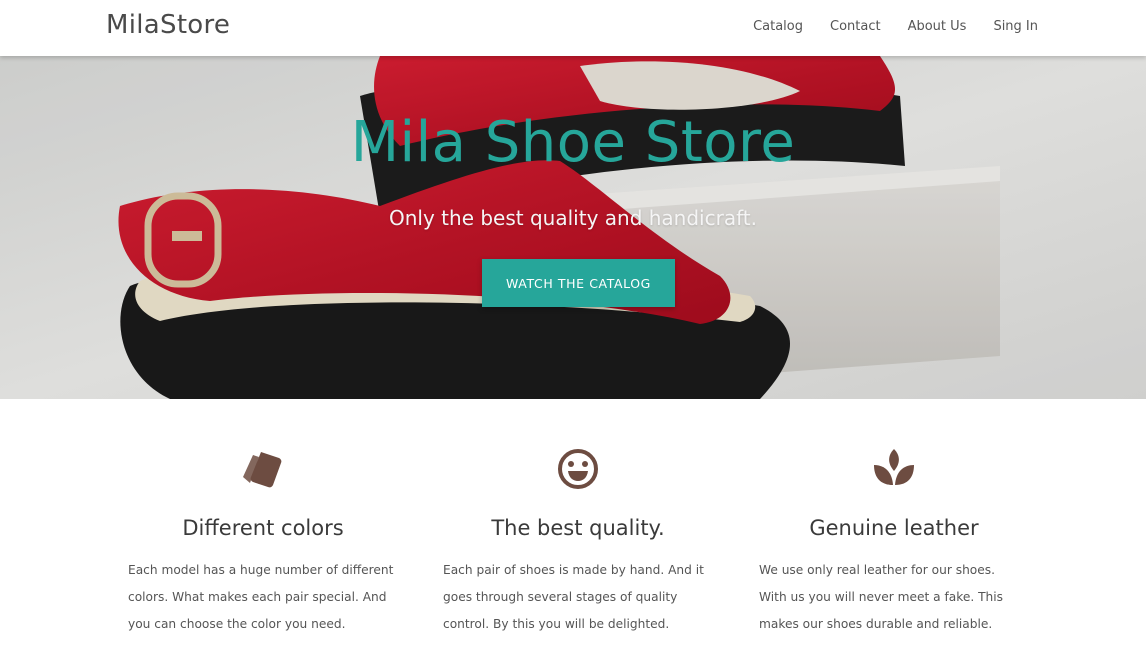 The width and height of the screenshot is (1146, 647). I want to click on hero-subtitle: Only the best quality and handicraft., so click(573, 218).